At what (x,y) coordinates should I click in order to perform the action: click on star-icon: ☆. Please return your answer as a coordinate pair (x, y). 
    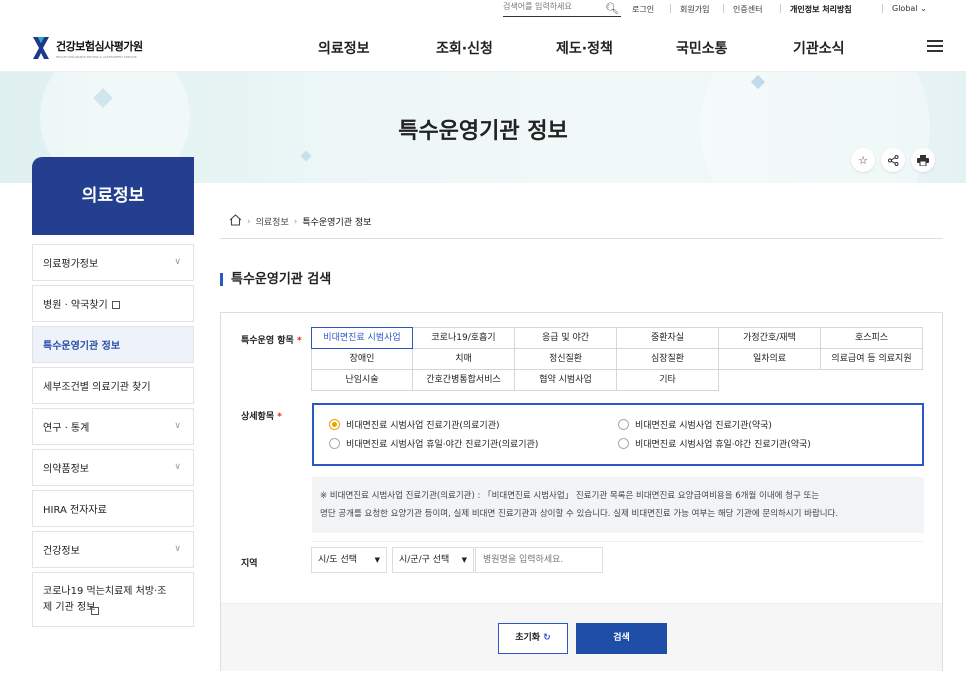
    Looking at the image, I should click on (863, 160).